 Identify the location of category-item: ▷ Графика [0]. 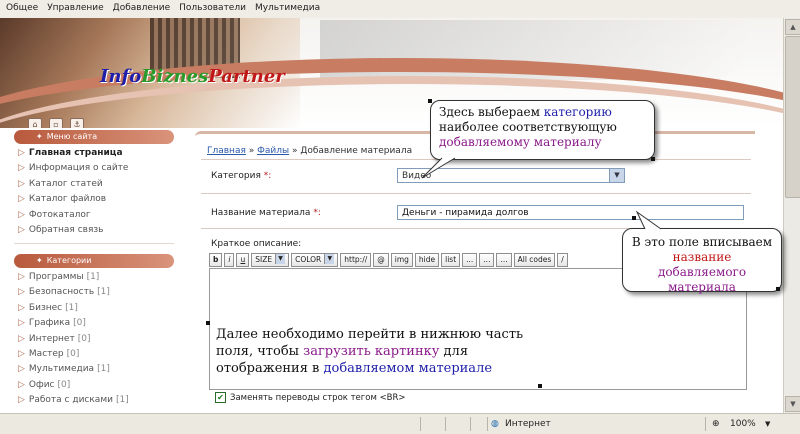
(73, 323).